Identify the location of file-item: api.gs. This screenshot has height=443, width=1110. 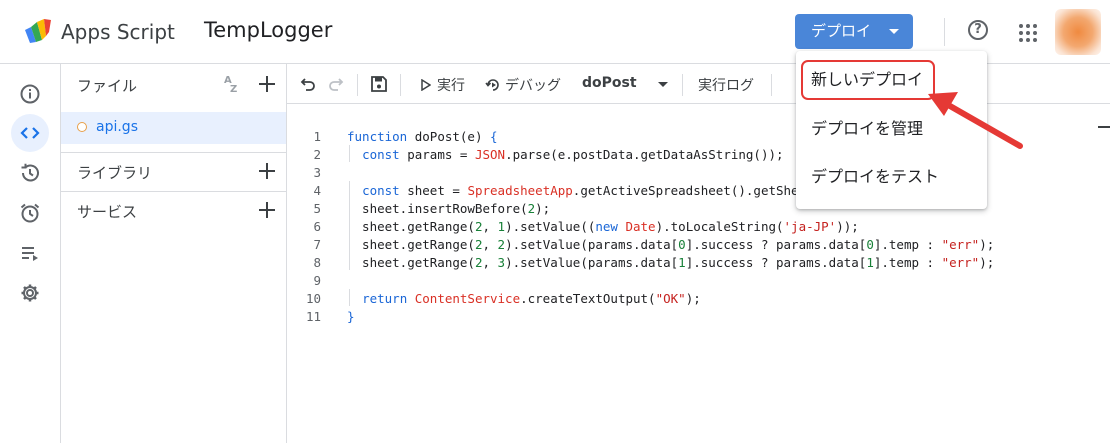
(173, 128).